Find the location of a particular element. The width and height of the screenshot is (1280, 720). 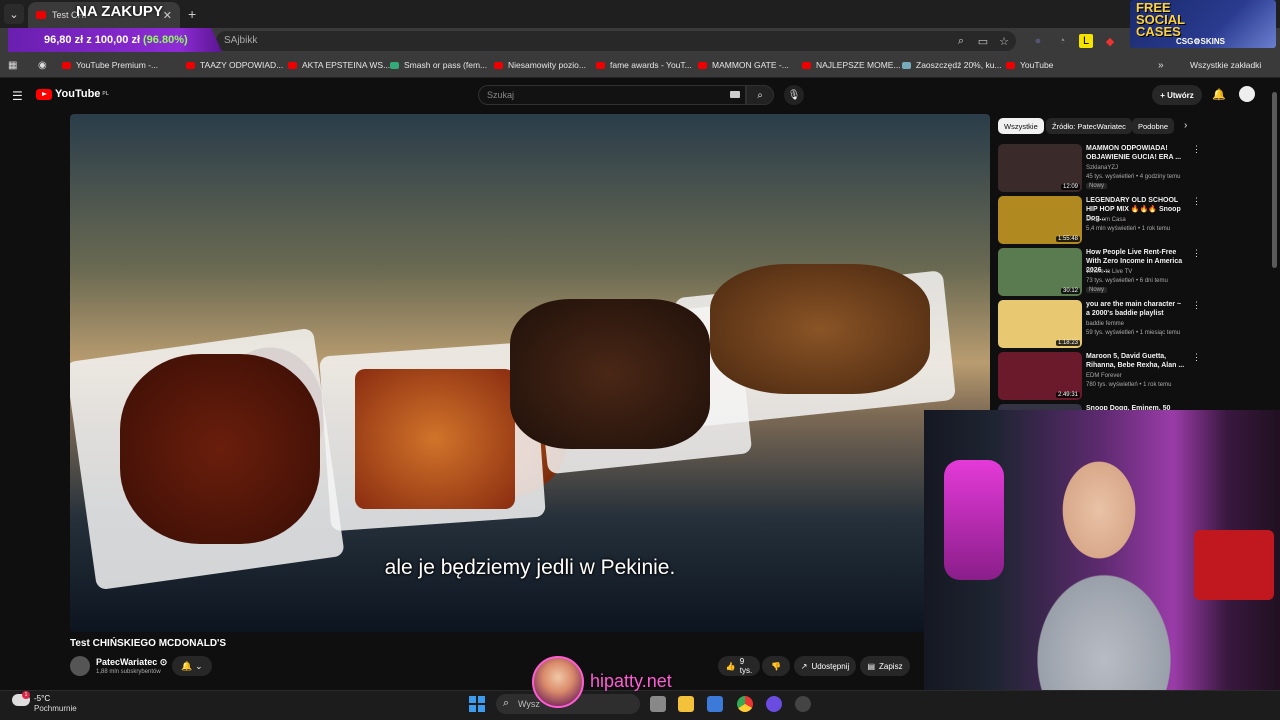

extension-icon: ● is located at coordinates (1038, 41).